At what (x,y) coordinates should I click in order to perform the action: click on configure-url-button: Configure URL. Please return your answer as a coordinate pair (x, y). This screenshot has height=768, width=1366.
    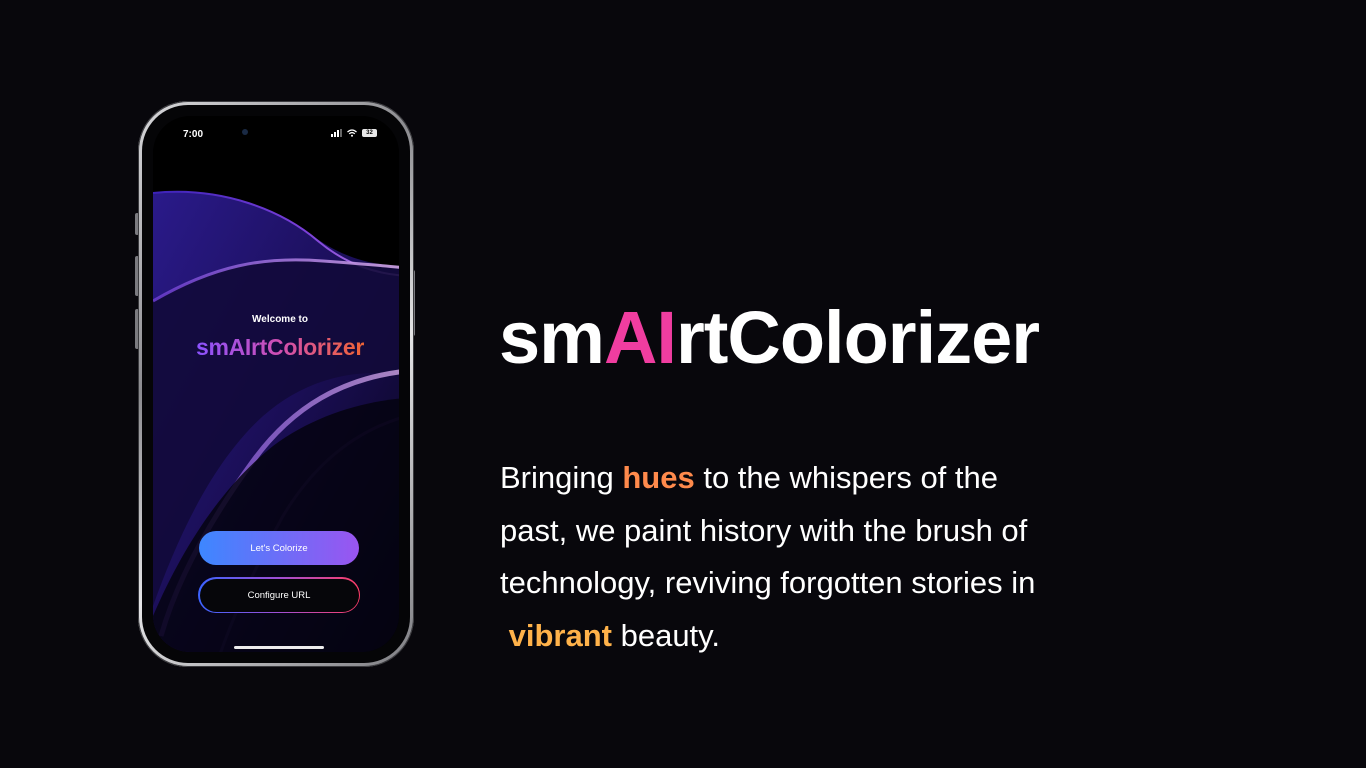
    Looking at the image, I should click on (279, 595).